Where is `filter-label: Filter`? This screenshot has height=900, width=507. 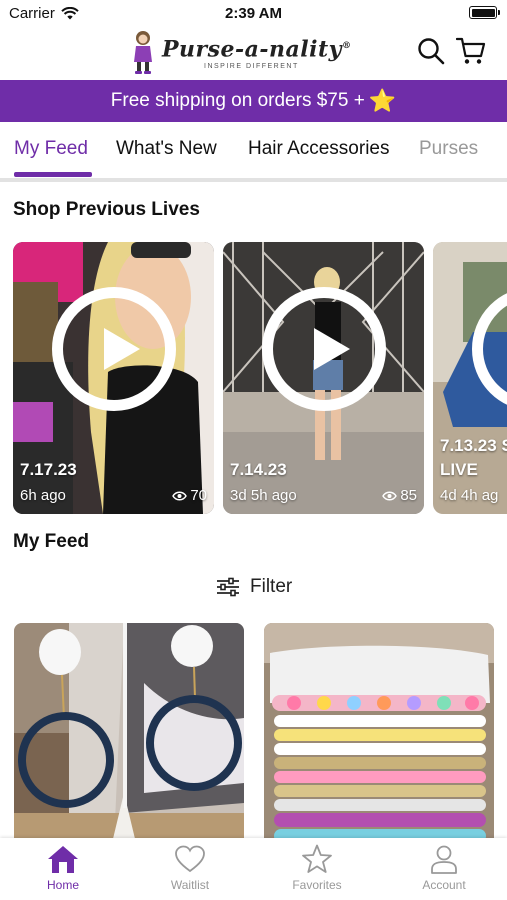 filter-label: Filter is located at coordinates (271, 586).